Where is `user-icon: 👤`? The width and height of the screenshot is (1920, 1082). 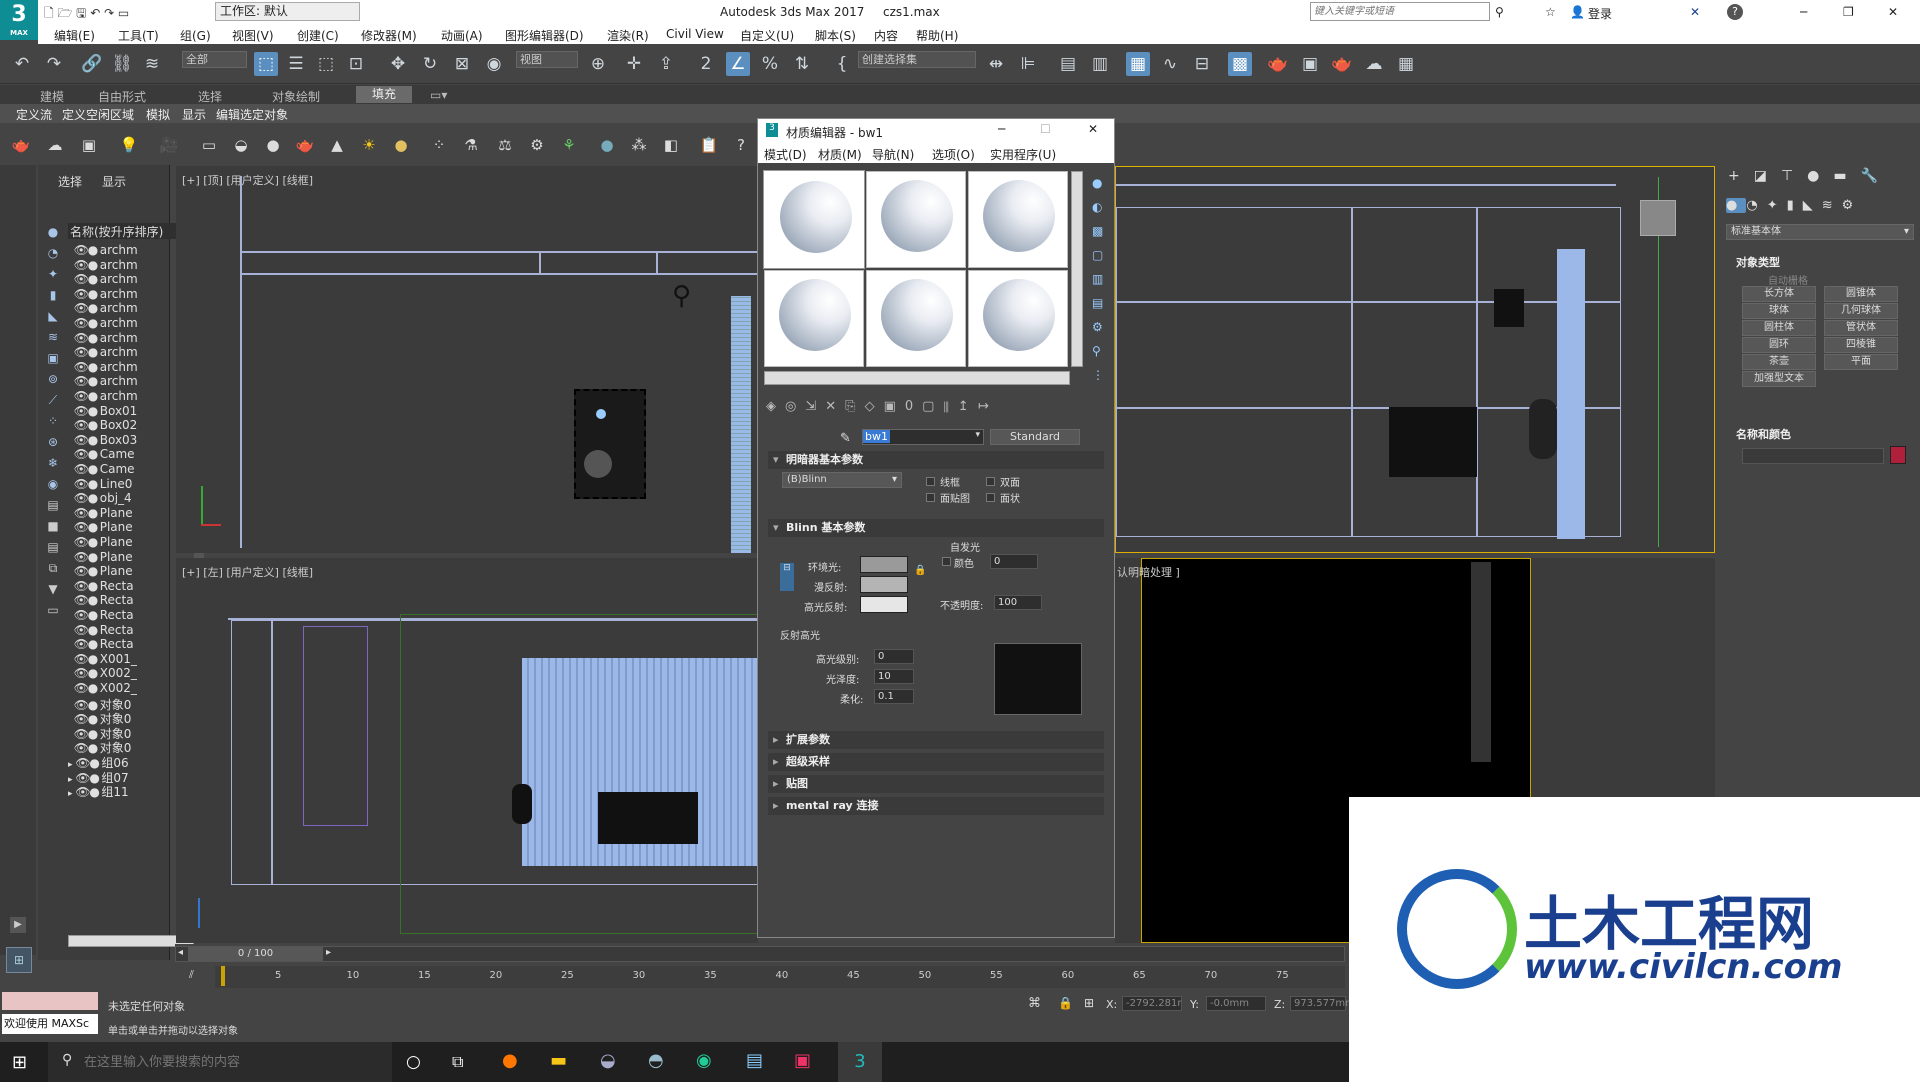 user-icon: 👤 is located at coordinates (1577, 12).